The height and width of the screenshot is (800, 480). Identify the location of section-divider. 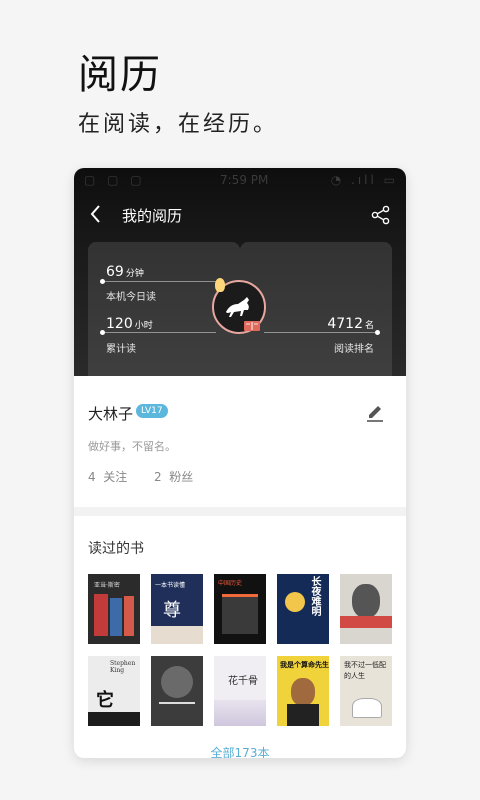
(240, 511).